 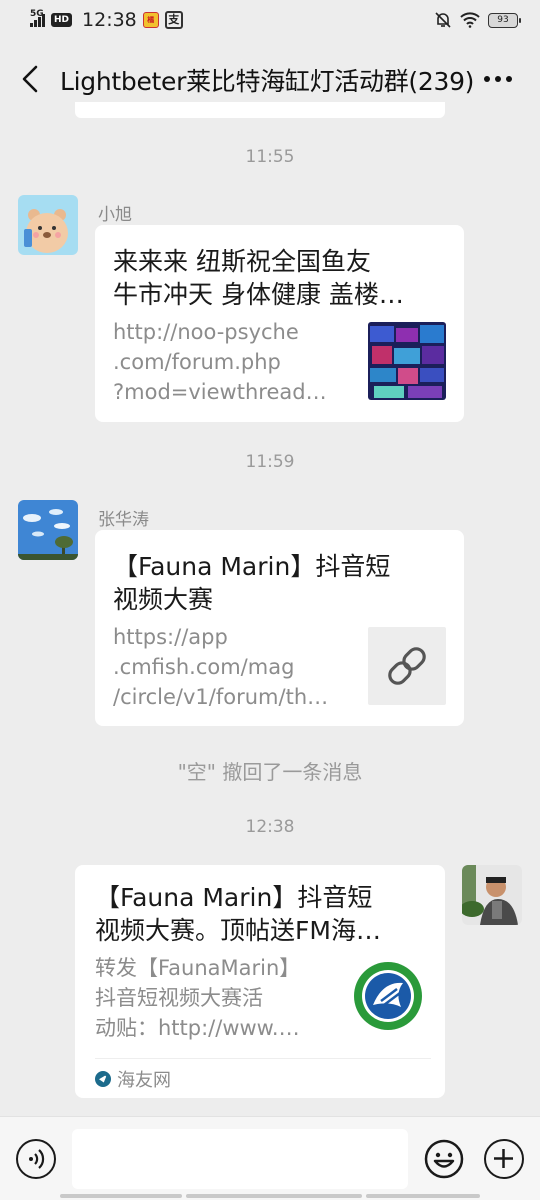 What do you see at coordinates (240, 1159) in the screenshot?
I see `message-input` at bounding box center [240, 1159].